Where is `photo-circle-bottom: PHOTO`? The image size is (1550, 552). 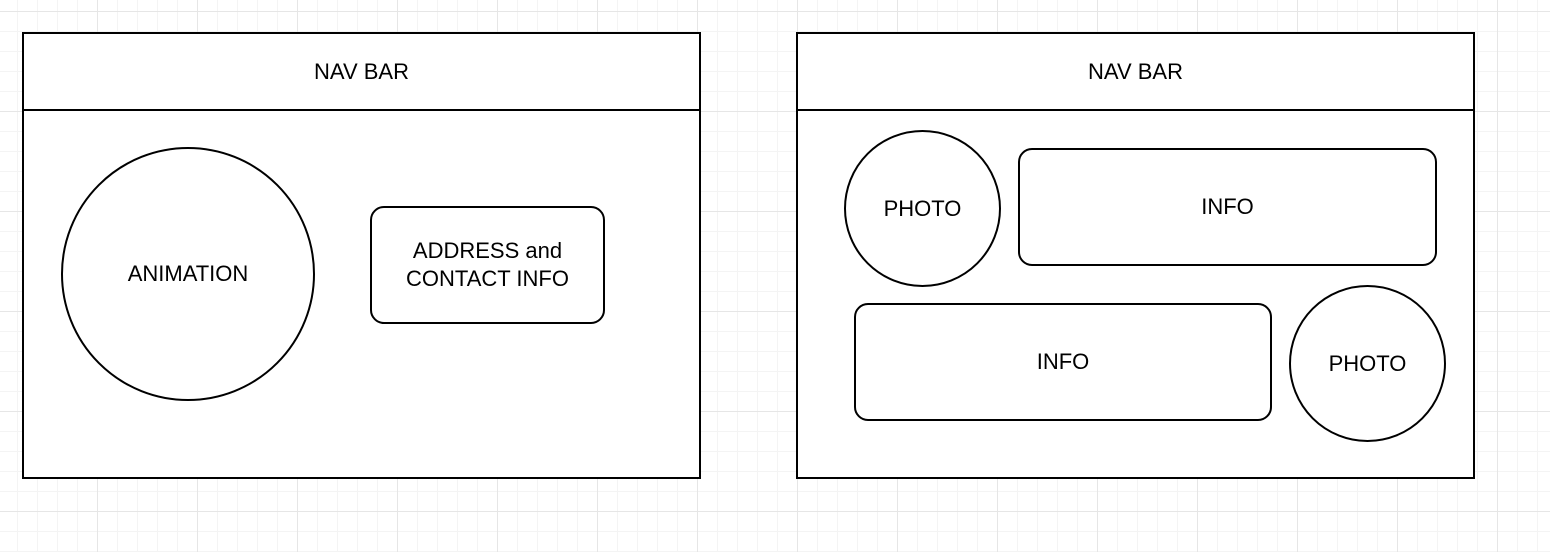 photo-circle-bottom: PHOTO is located at coordinates (1367, 363).